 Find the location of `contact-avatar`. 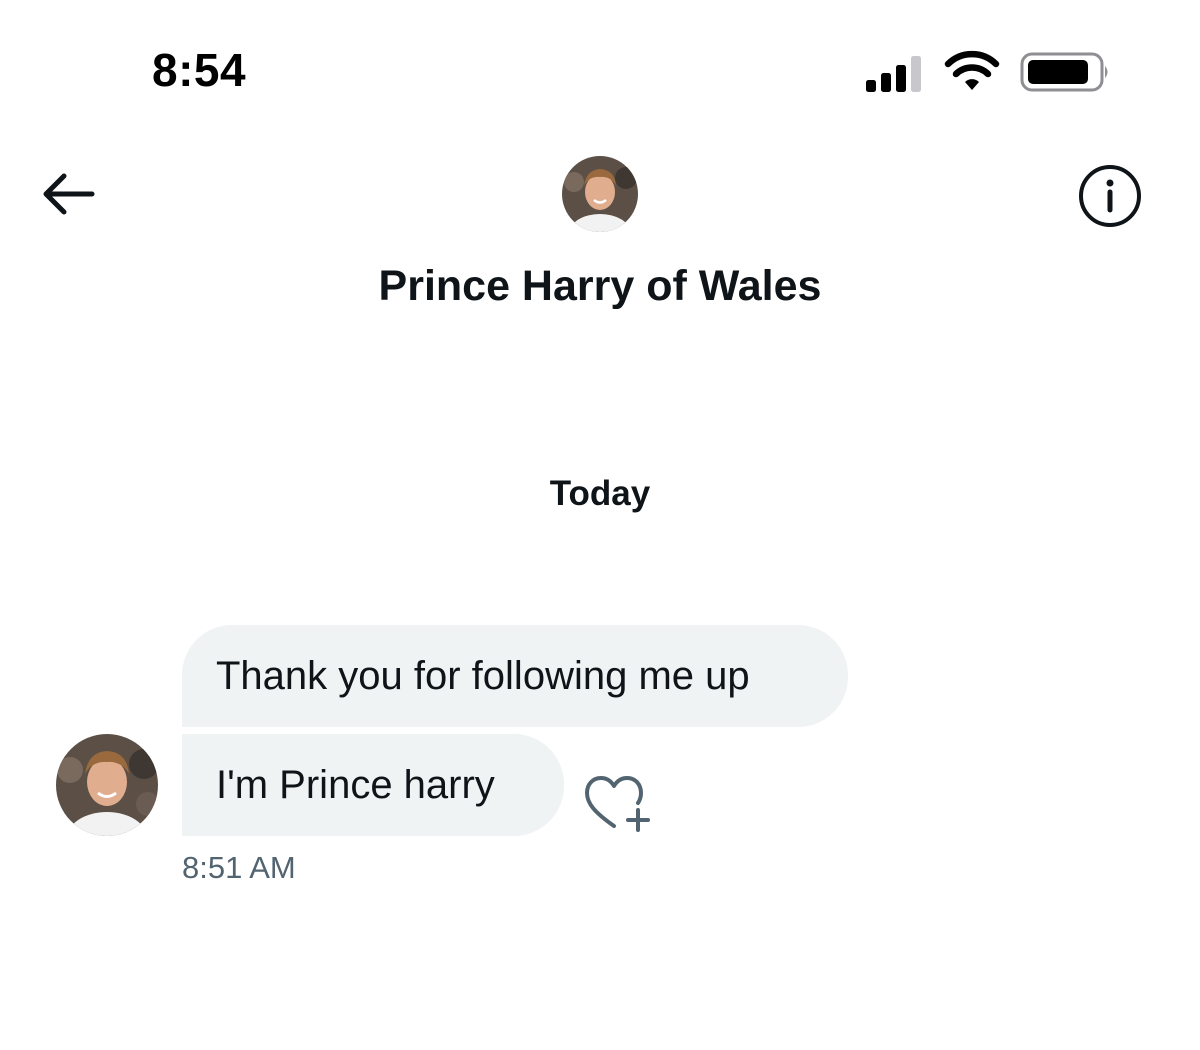

contact-avatar is located at coordinates (600, 194).